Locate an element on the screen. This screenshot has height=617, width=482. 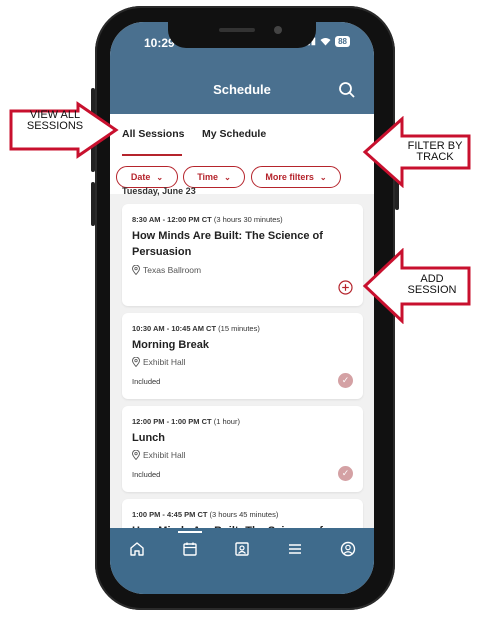
tab-bar: All Sessions My Schedule is located at coordinates (242, 136).